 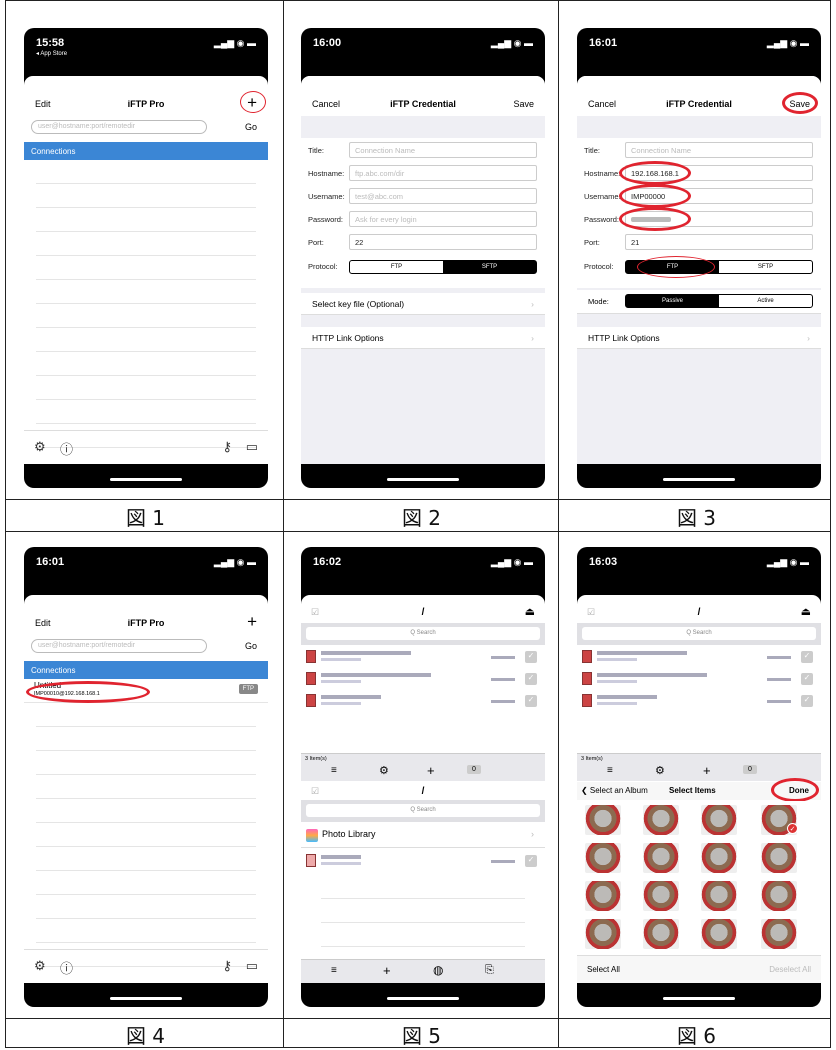 I want to click on port-field: 22, so click(x=443, y=242).